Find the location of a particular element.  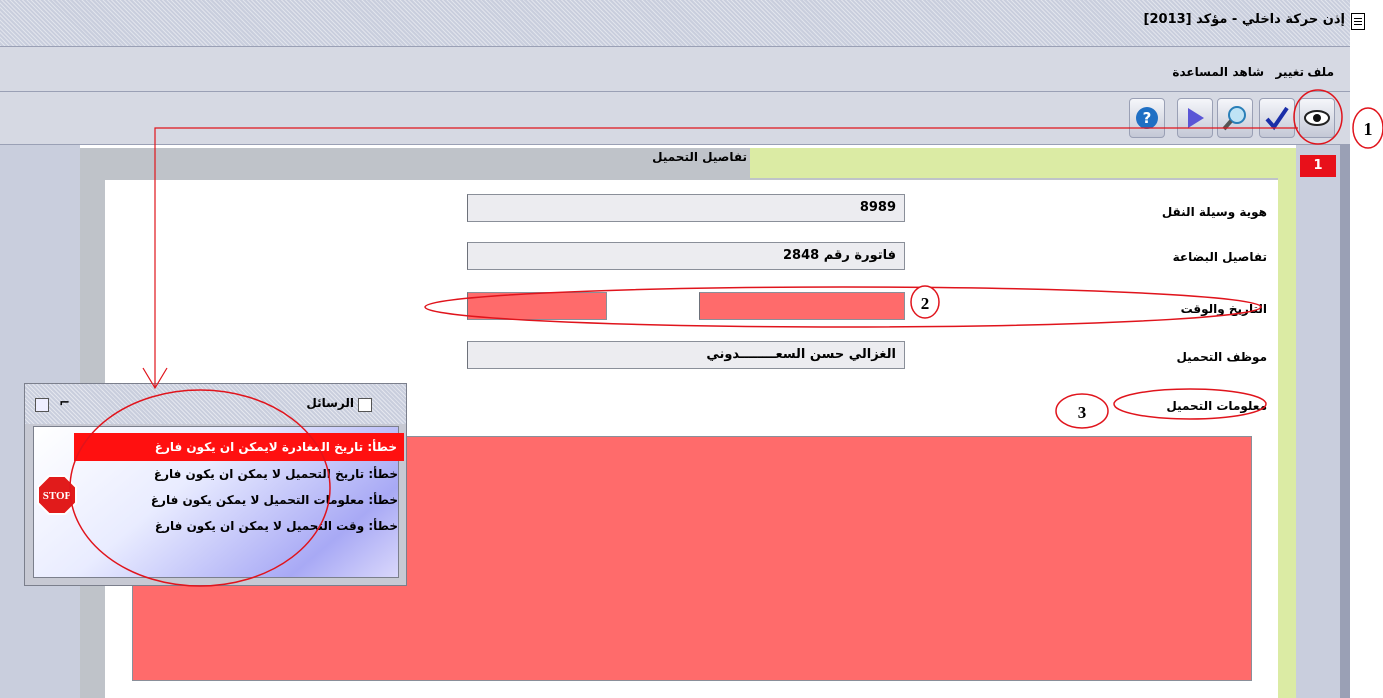

document-icon is located at coordinates (1358, 21).